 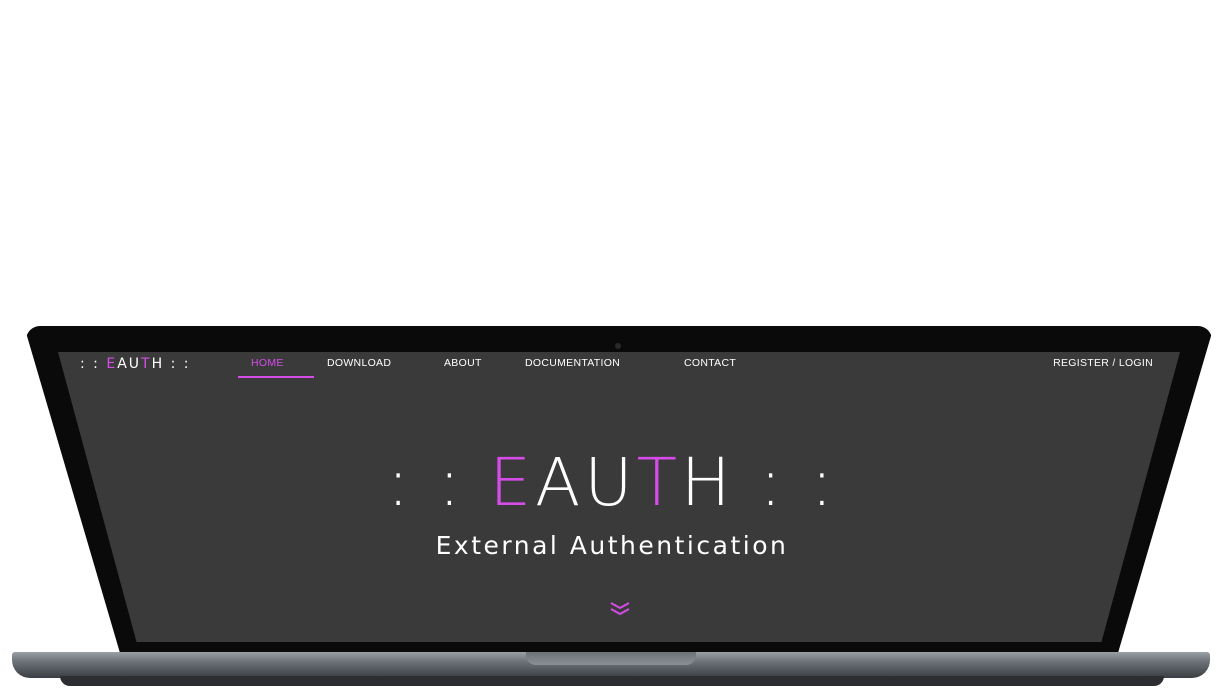 I want to click on hero-letter-u: U, so click(x=610, y=482).